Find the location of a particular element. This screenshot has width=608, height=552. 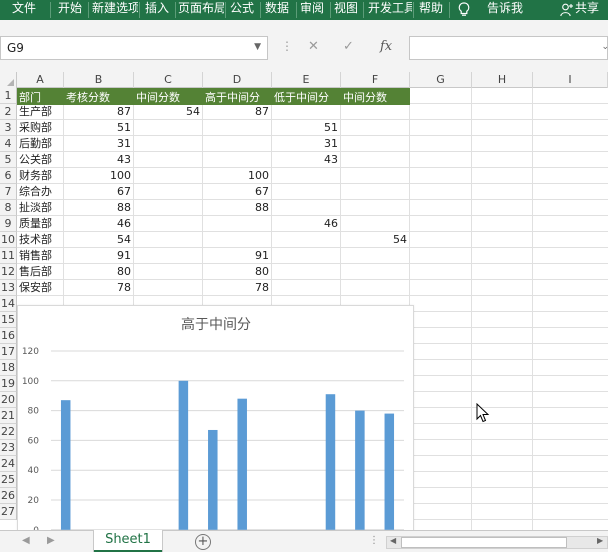

table-header-cell: 考核分数 is located at coordinates (99, 96).